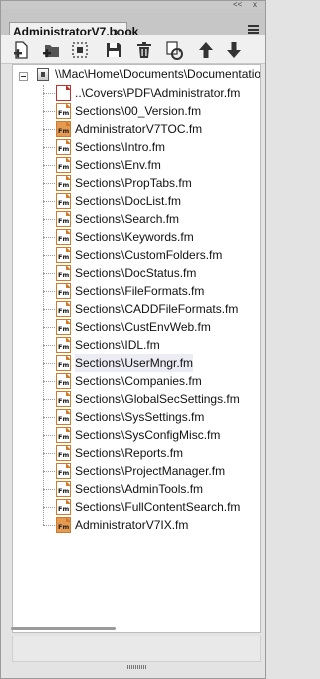 The width and height of the screenshot is (320, 679). What do you see at coordinates (22, 50) in the screenshot?
I see `add-file-icon` at bounding box center [22, 50].